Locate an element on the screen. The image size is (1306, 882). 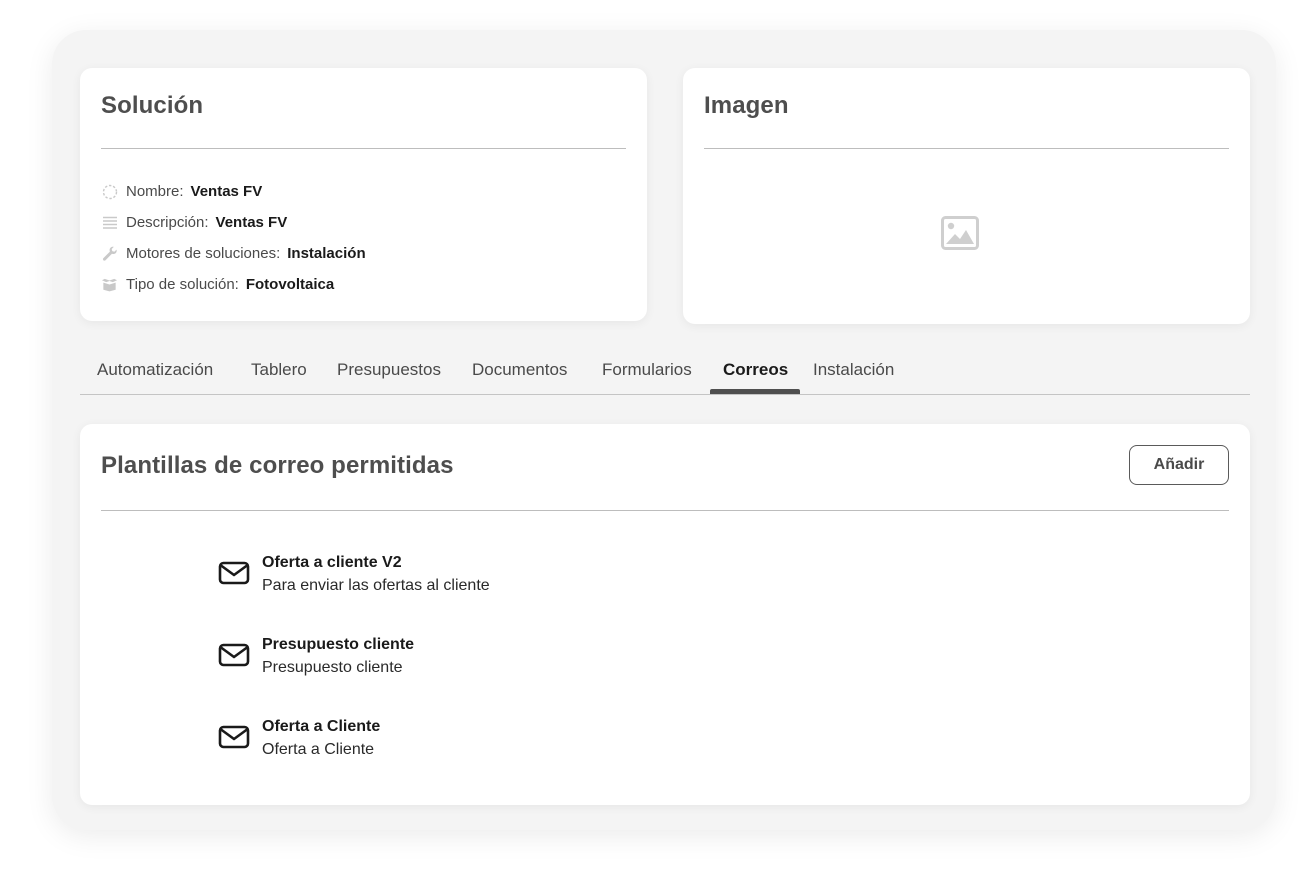
list-item: Presupuesto cliente Presupuesto cliente is located at coordinates (354, 675).